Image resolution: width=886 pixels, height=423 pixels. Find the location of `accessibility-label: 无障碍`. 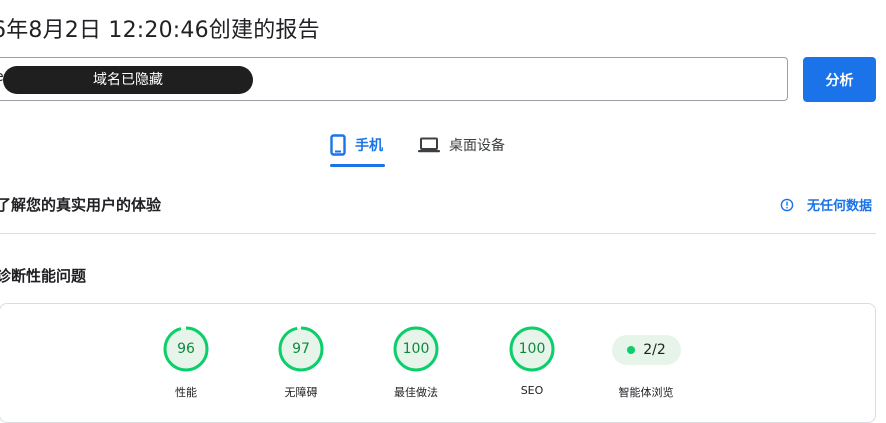

accessibility-label: 无障碍 is located at coordinates (301, 392).